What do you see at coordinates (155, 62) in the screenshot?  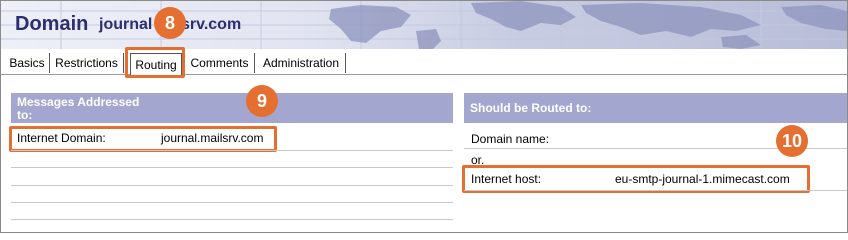 I see `highlight-routing-tab` at bounding box center [155, 62].